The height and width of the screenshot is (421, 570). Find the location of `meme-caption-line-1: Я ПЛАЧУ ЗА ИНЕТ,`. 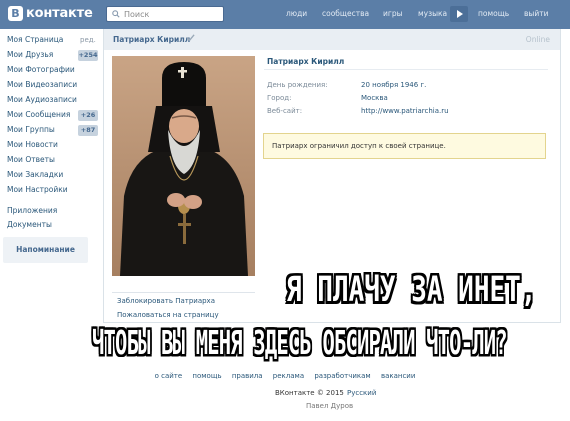

meme-caption-line-1: Я ПЛАЧУ ЗА ИНЕТ, is located at coordinates (411, 290).